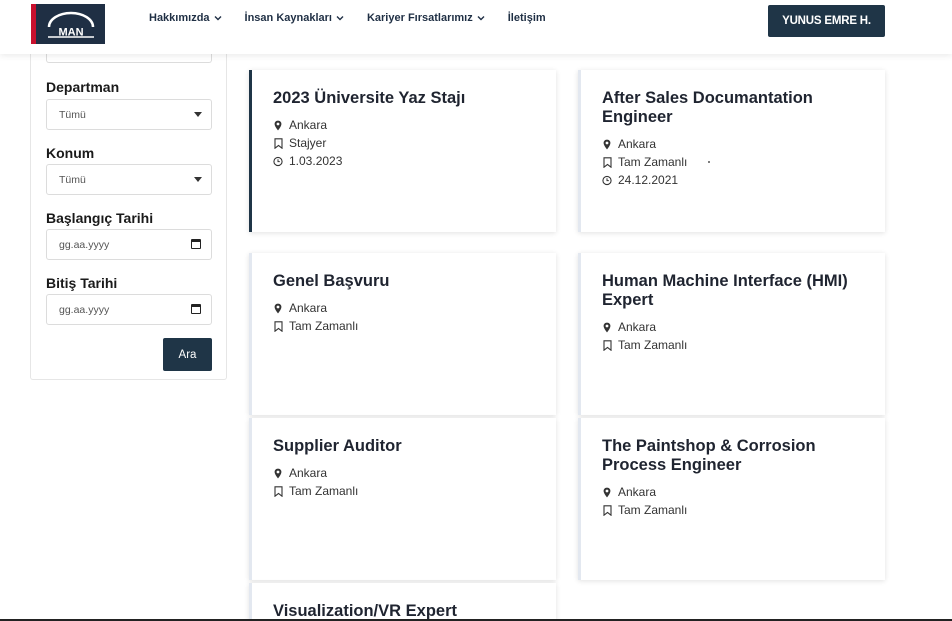  I want to click on job-card: Supplier Auditor Ankara Tam Zamanlı, so click(402, 499).